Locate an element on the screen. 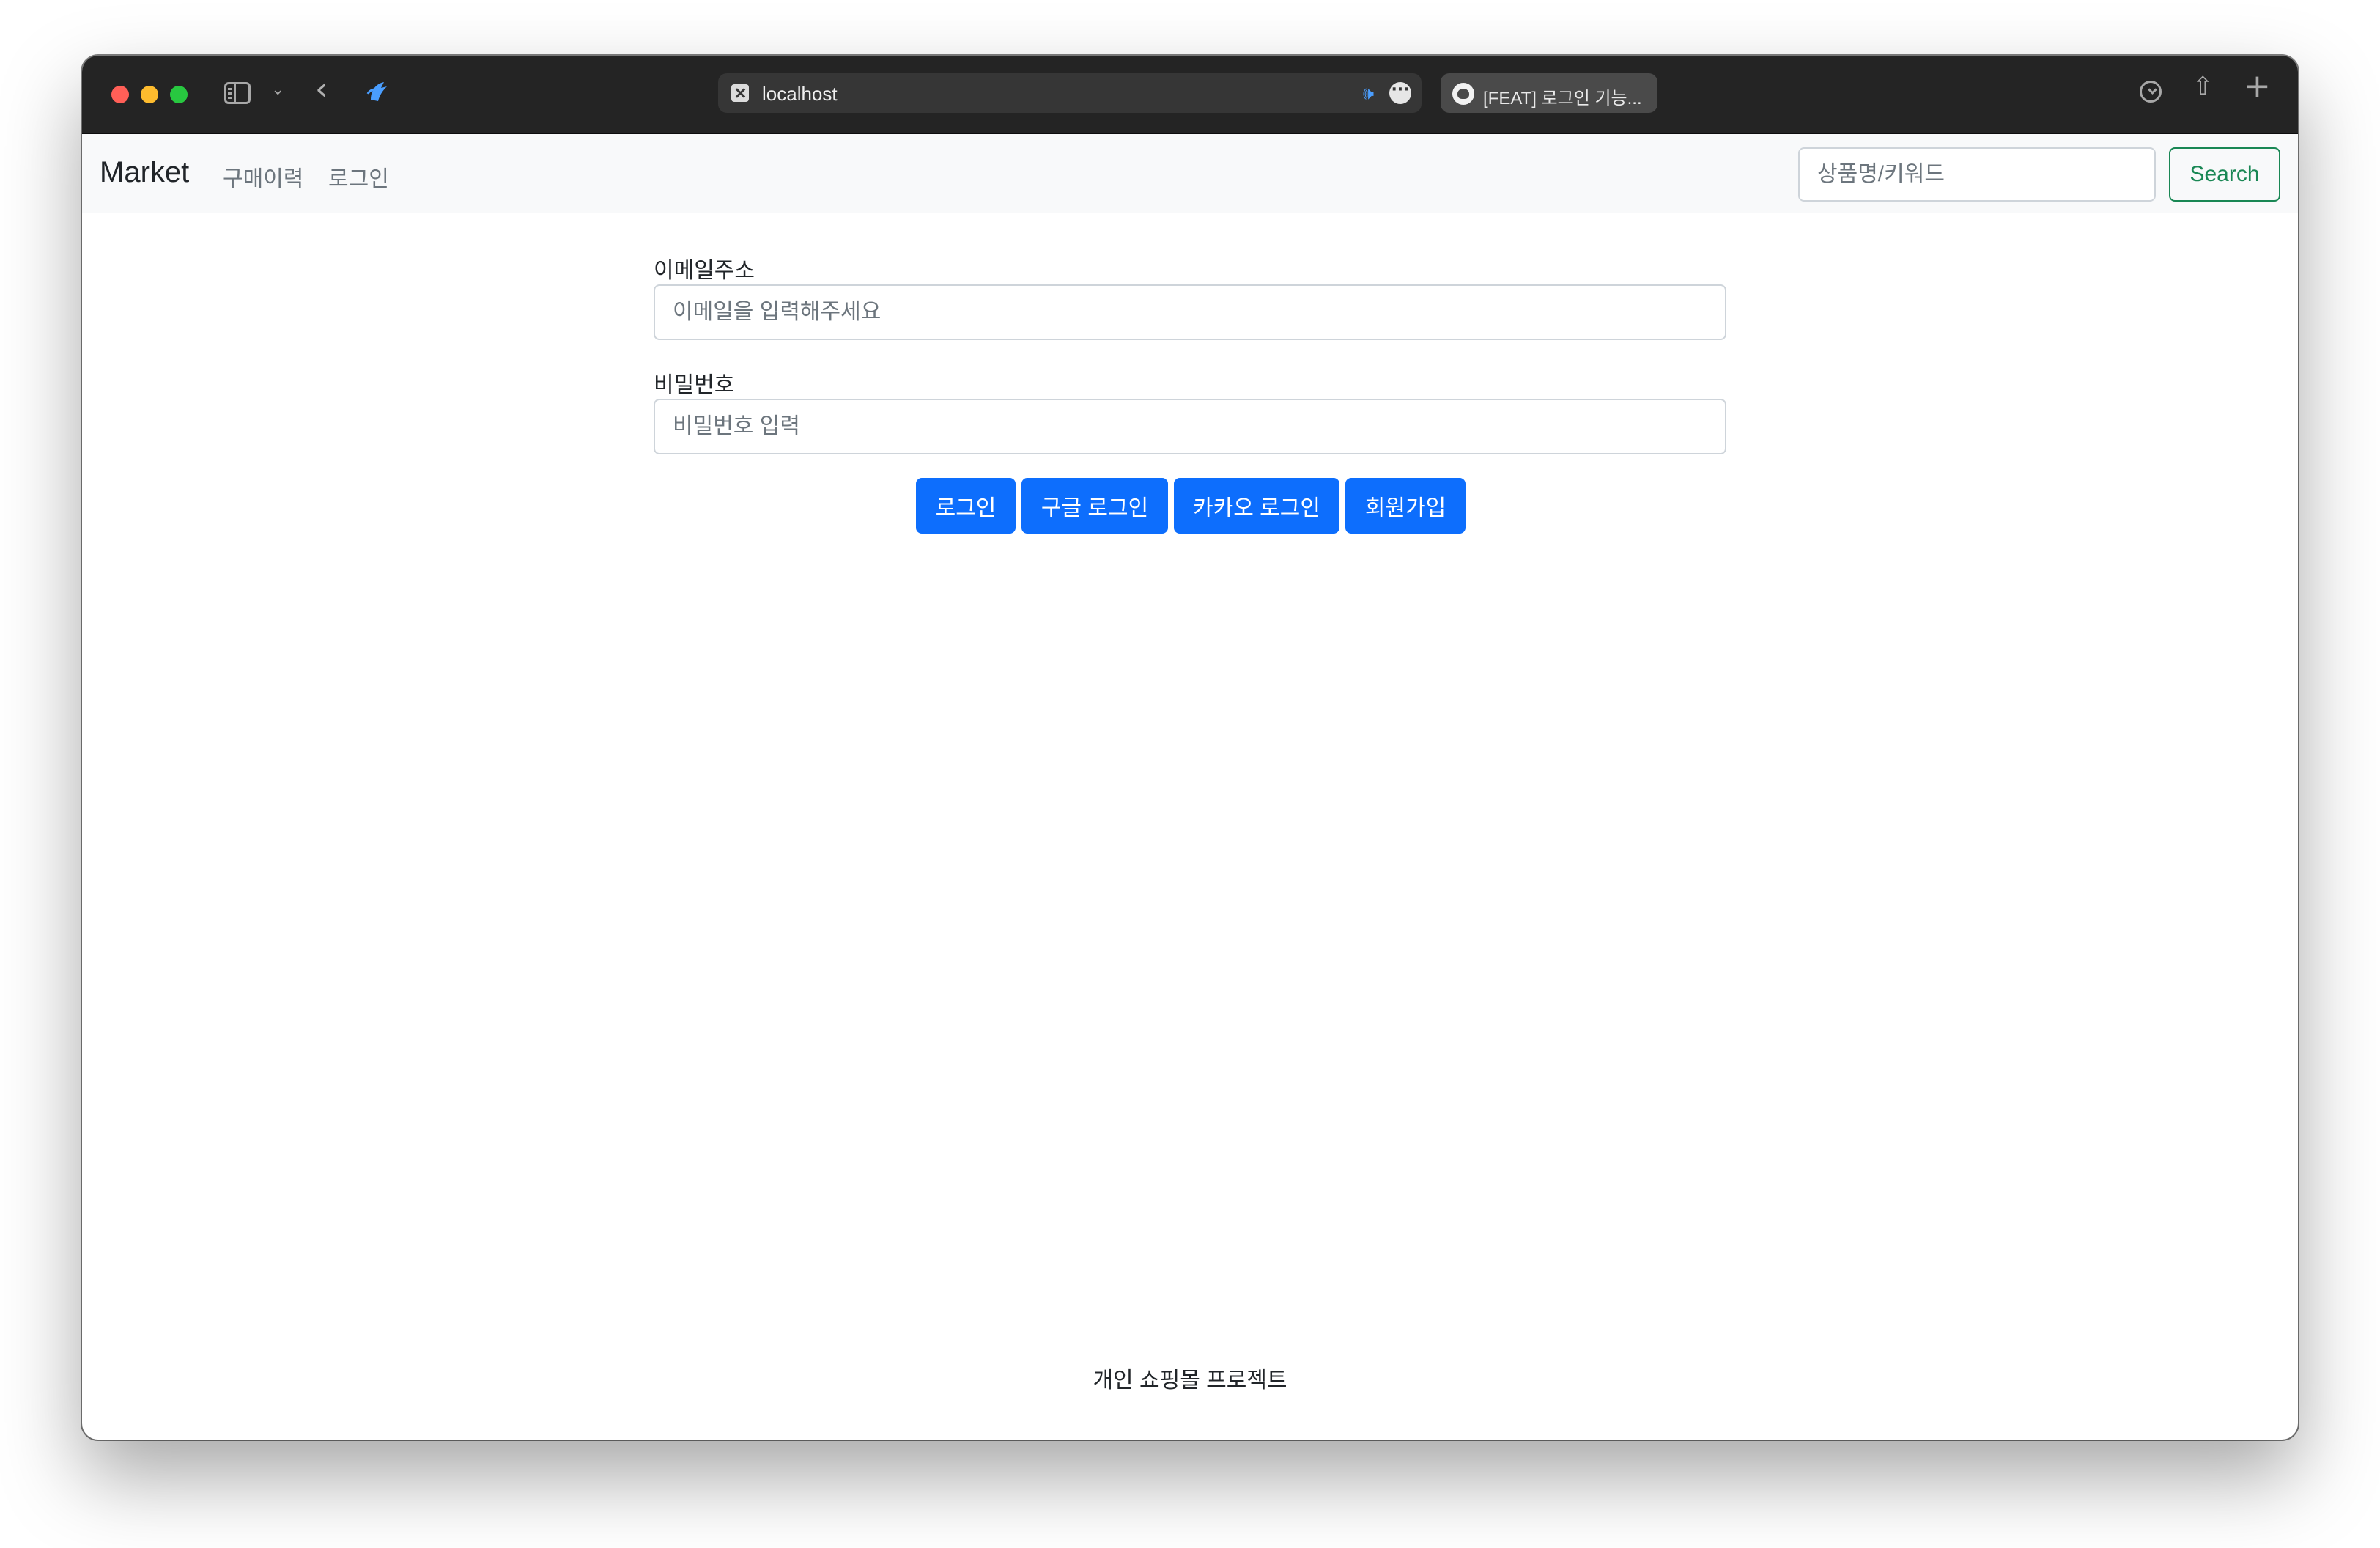  kakao-login-button: 카카오 로그인 is located at coordinates (1256, 506).